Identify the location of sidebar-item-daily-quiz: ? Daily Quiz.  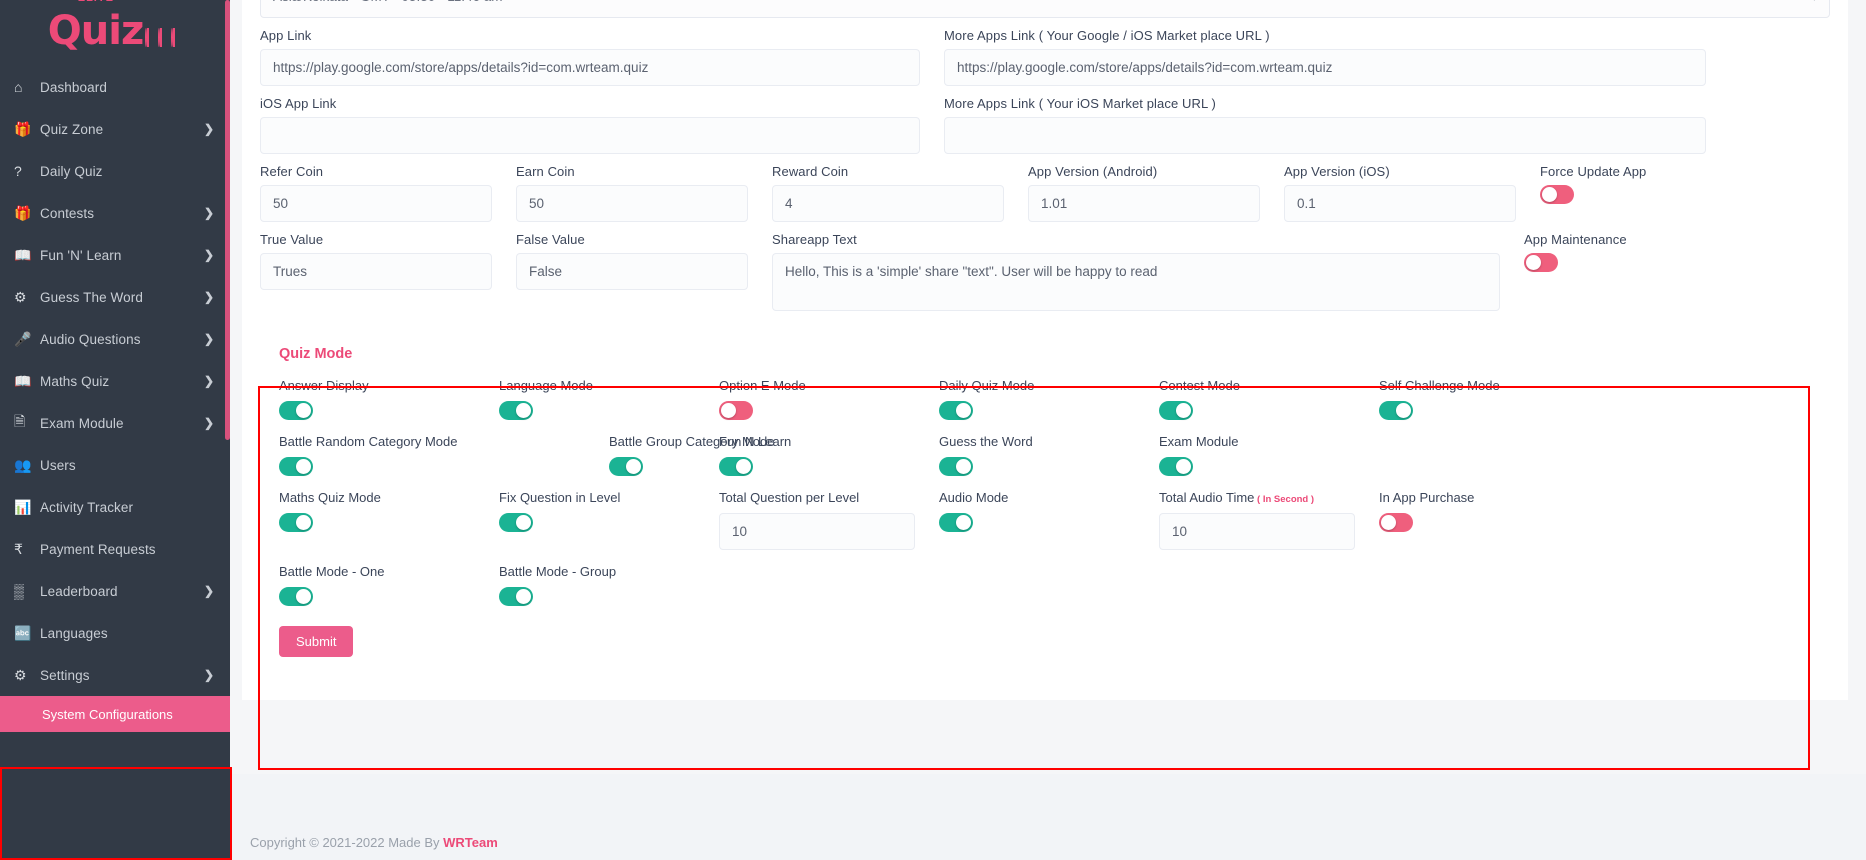
(115, 171).